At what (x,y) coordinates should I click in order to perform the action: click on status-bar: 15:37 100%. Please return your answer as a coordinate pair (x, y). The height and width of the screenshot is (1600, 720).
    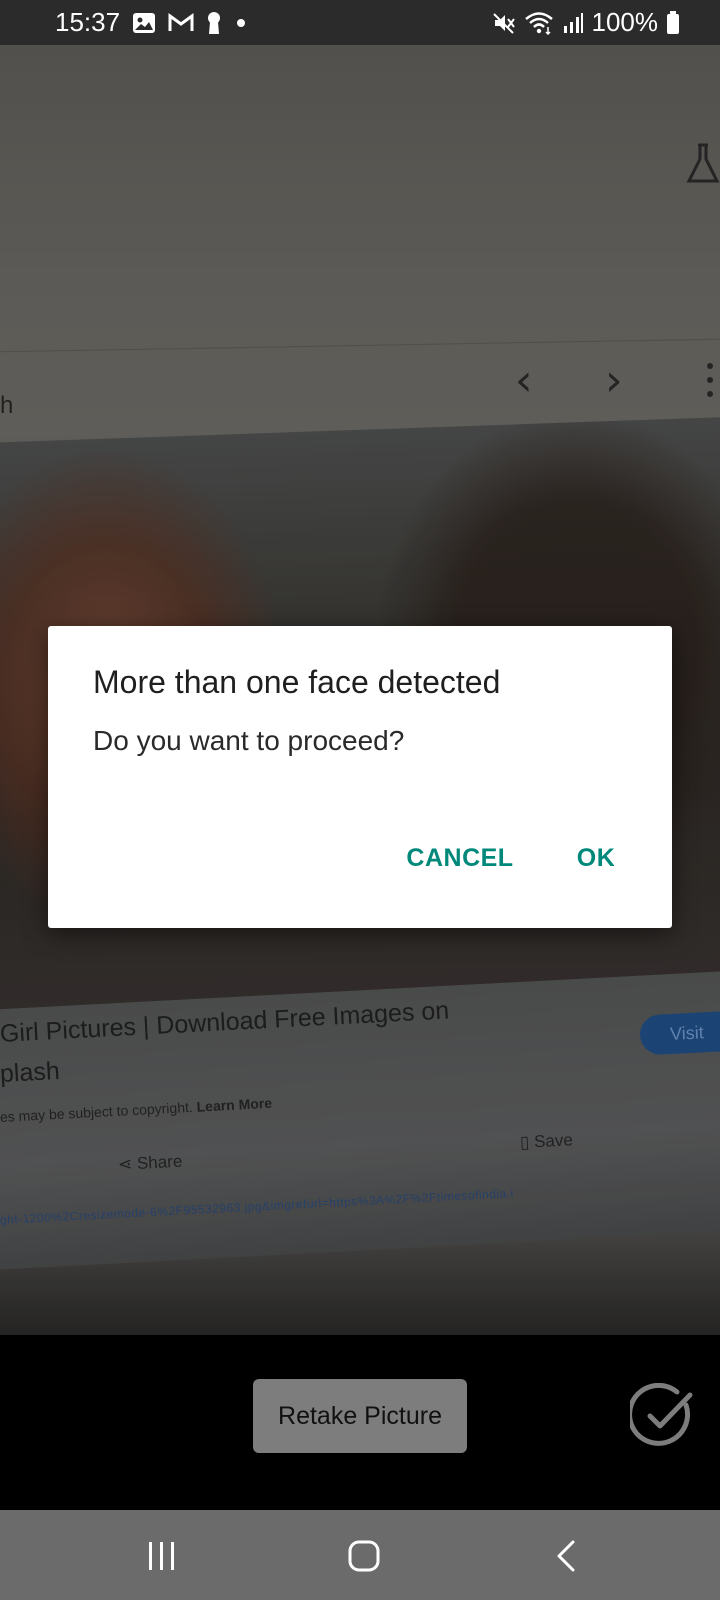
    Looking at the image, I should click on (360, 22).